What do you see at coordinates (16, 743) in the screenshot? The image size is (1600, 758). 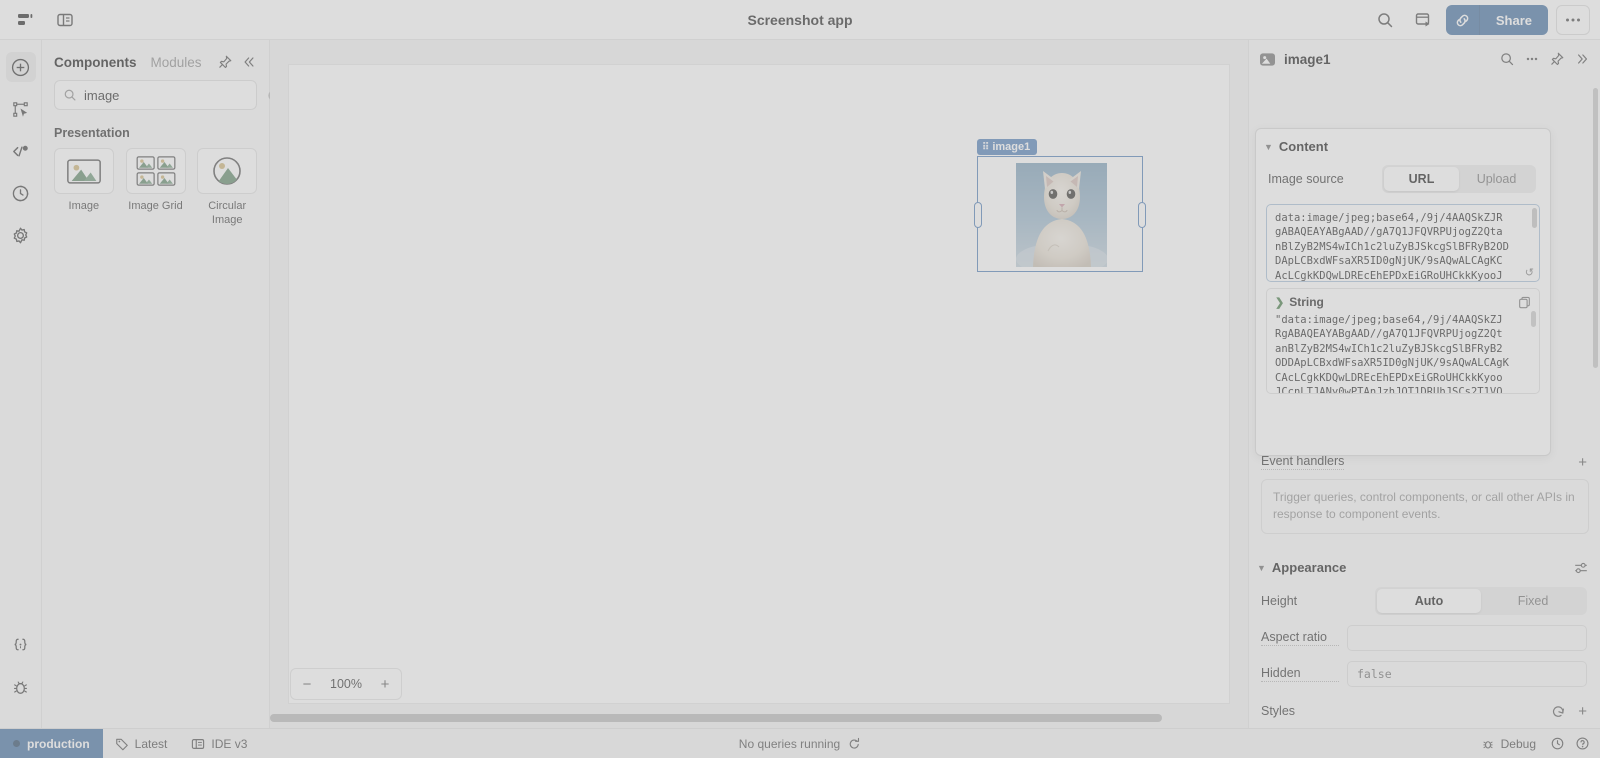 I see `environment-dot-icon` at bounding box center [16, 743].